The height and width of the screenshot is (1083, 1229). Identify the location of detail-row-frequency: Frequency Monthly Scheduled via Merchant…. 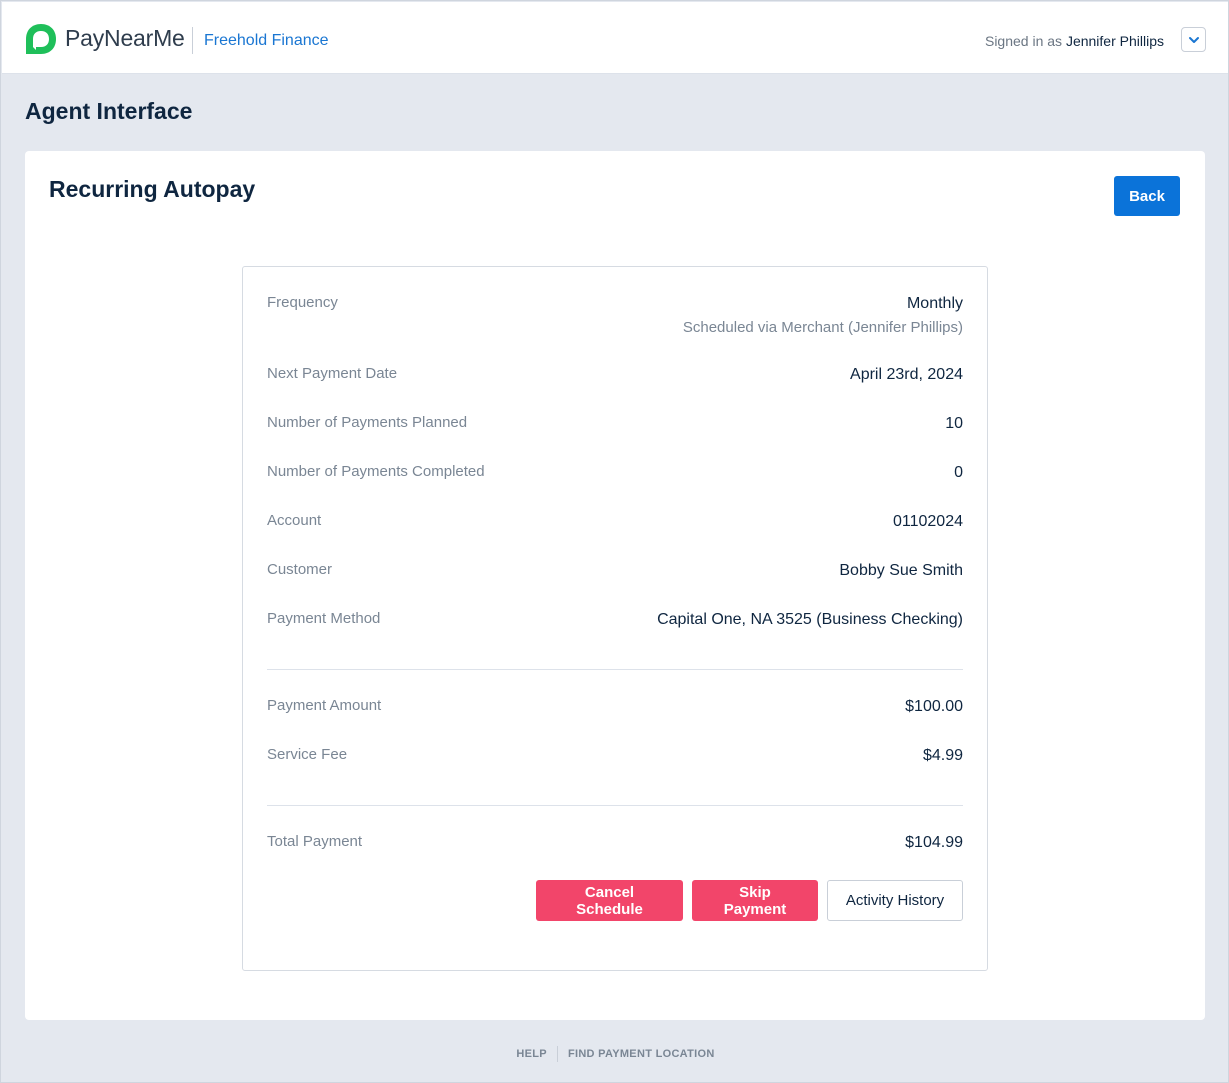
(615, 316).